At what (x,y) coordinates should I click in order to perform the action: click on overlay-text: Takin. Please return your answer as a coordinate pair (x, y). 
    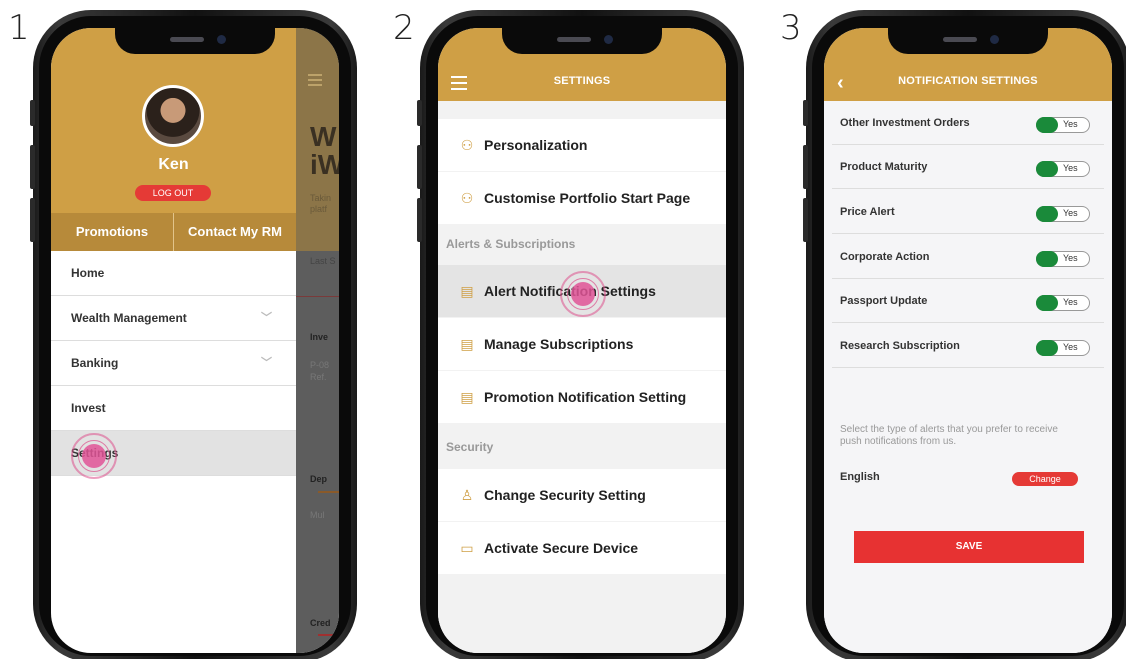
    Looking at the image, I should click on (321, 198).